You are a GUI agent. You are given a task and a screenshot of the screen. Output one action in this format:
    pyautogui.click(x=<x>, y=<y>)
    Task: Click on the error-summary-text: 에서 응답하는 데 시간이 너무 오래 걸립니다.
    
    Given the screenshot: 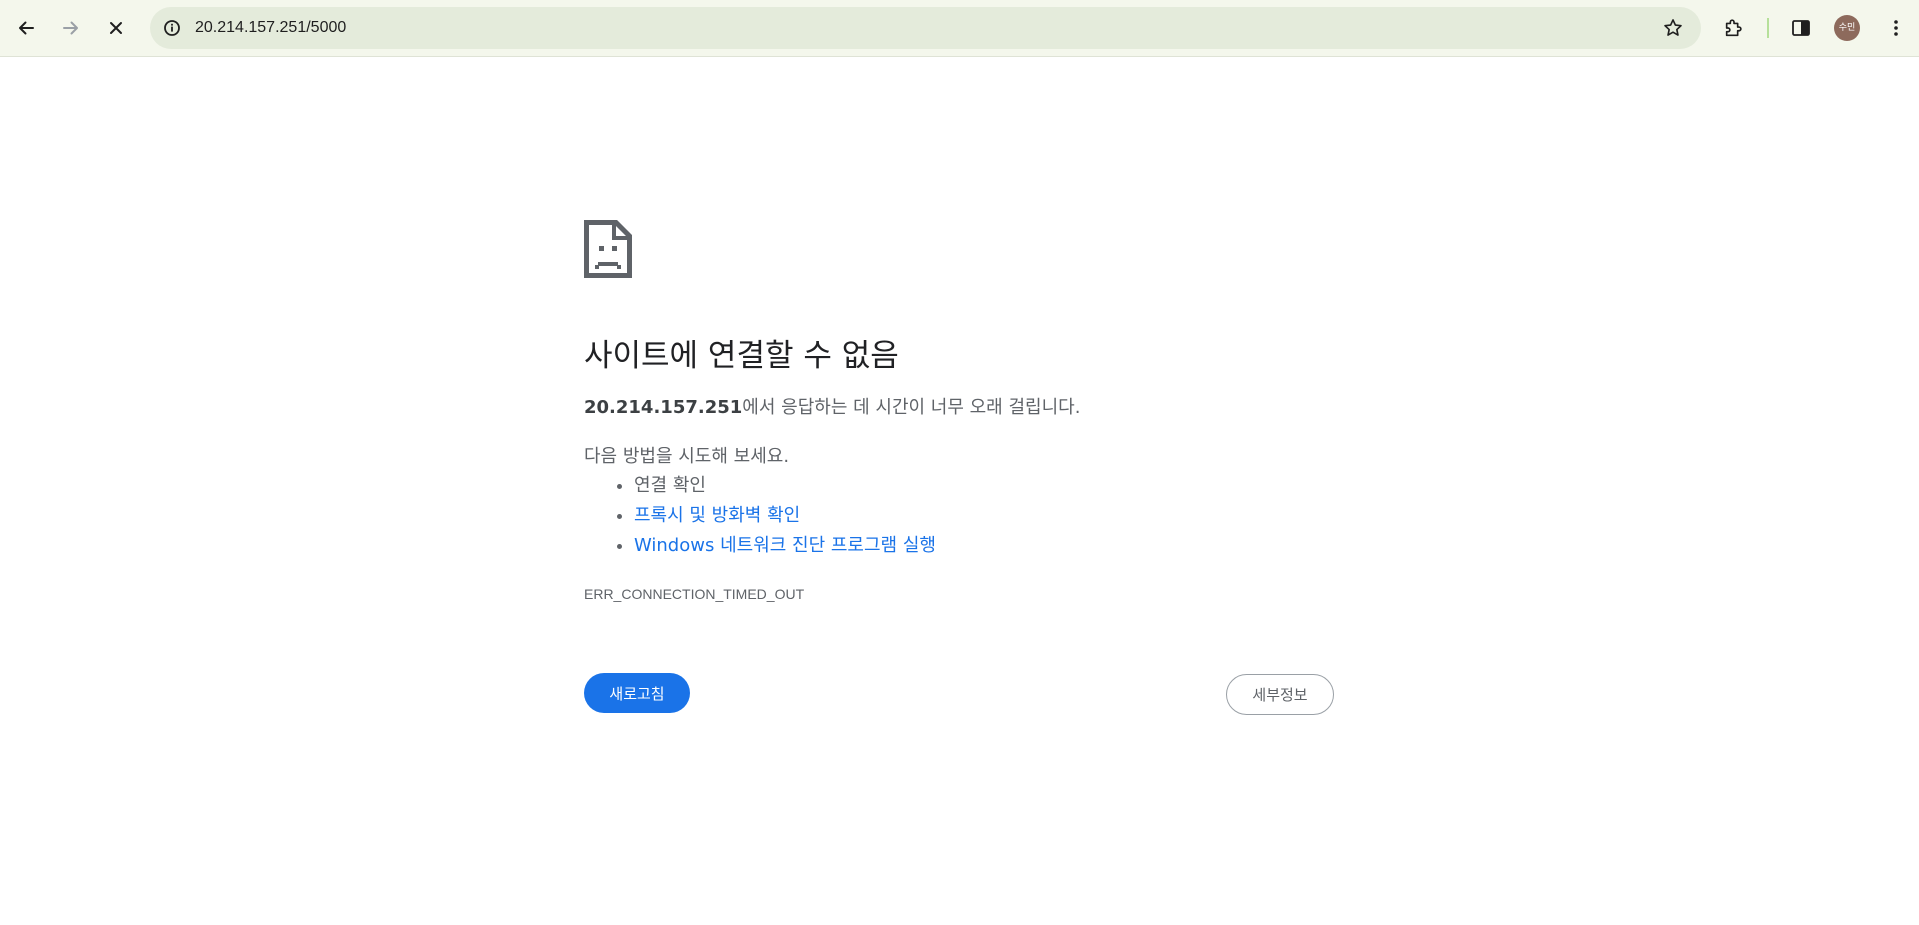 What is the action you would take?
    pyautogui.click(x=911, y=407)
    